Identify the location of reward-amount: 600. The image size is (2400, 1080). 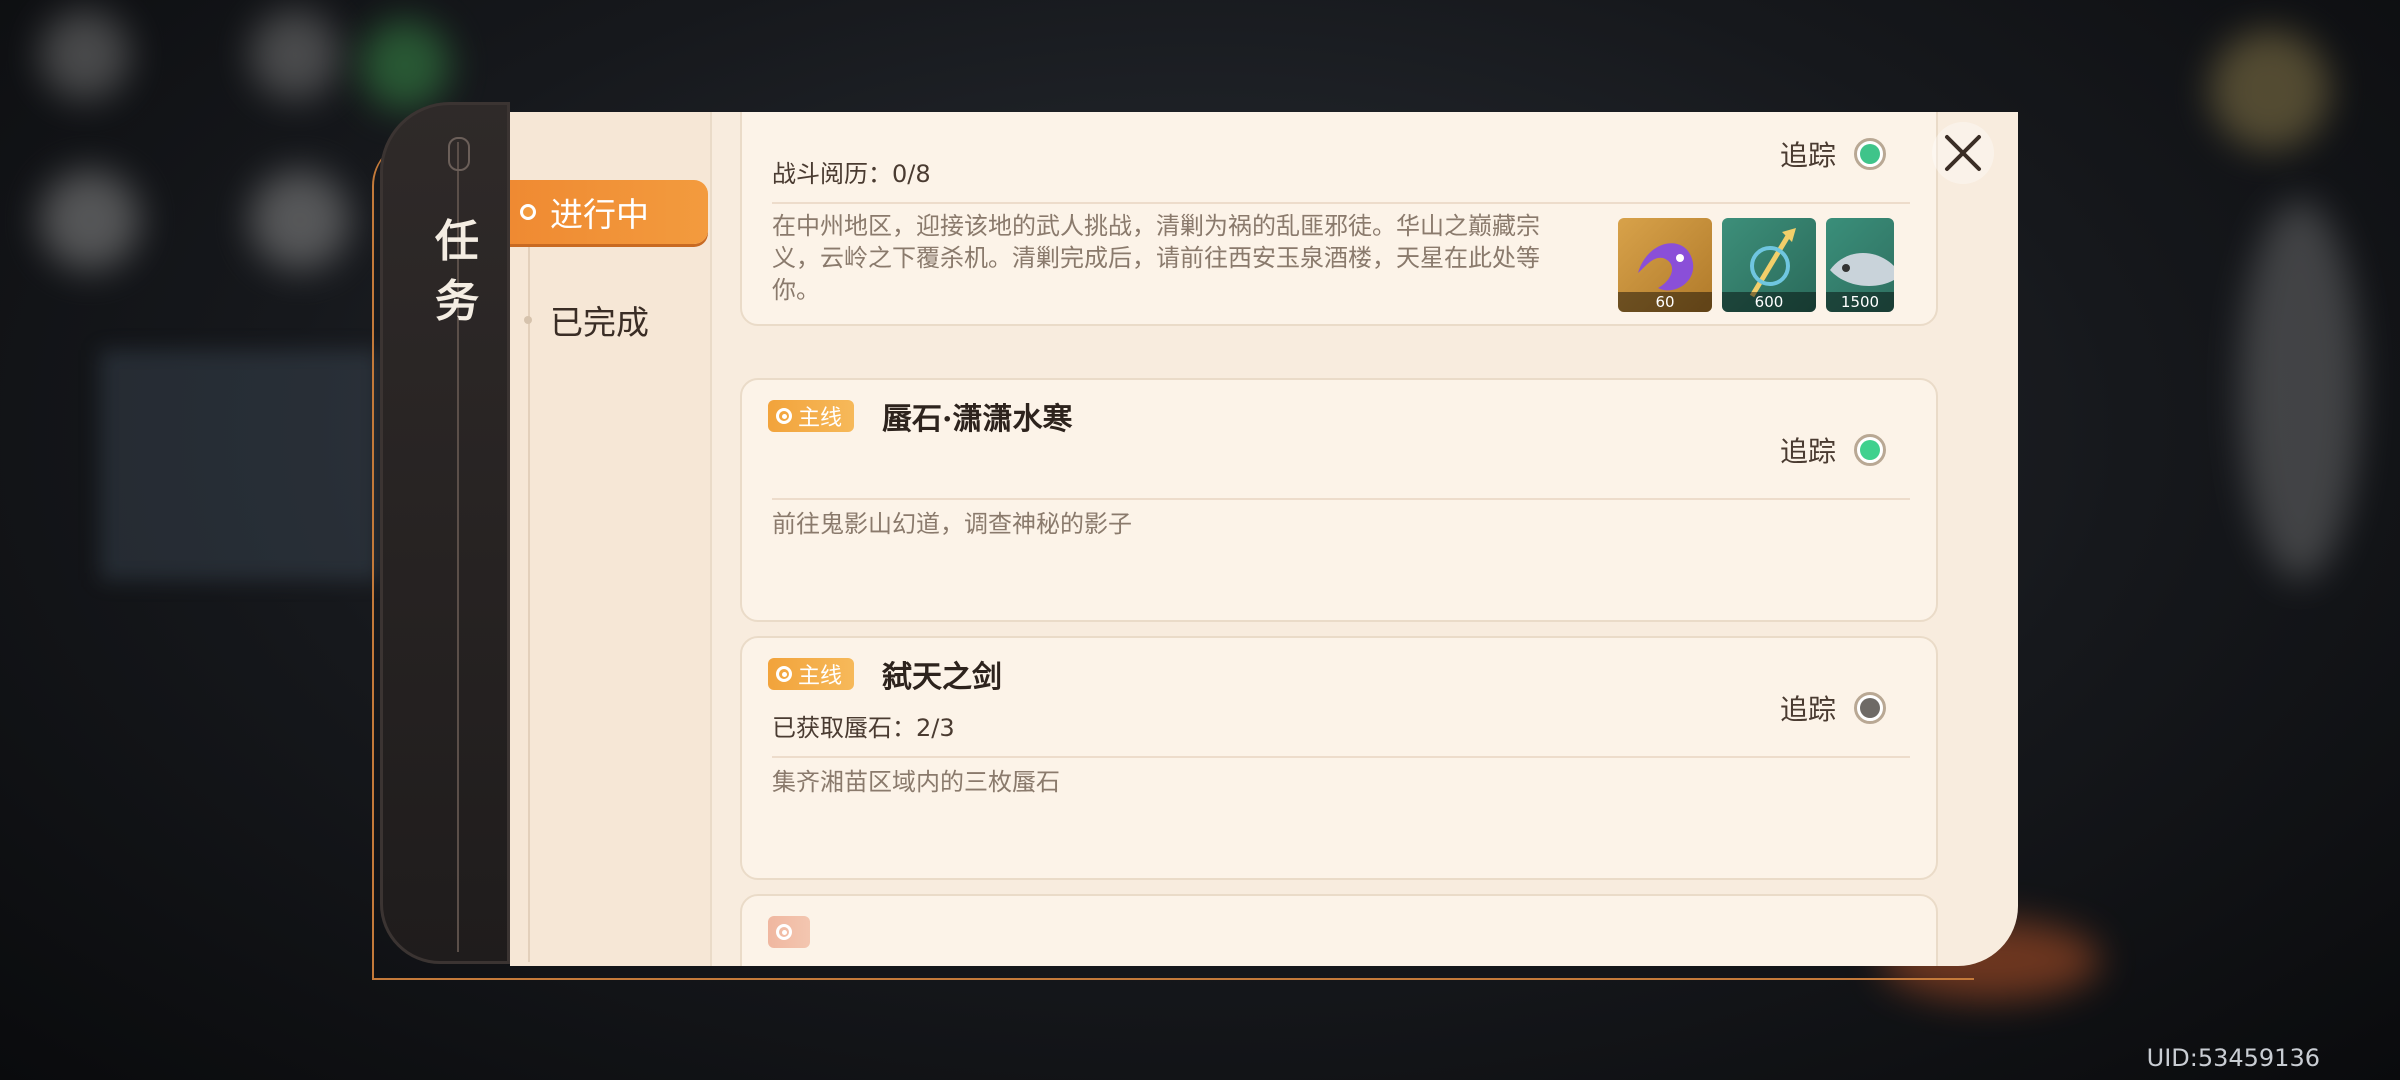
(1769, 302).